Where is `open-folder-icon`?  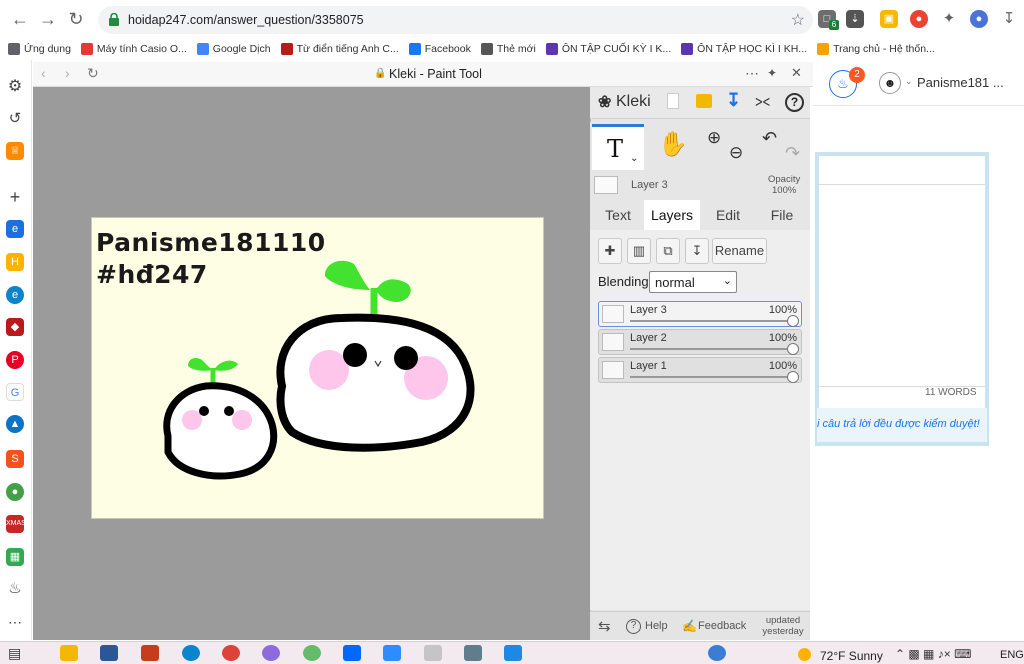 open-folder-icon is located at coordinates (704, 101).